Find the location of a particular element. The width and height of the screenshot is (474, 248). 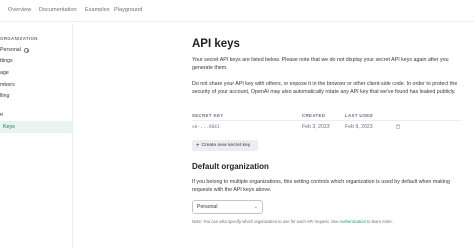

sidebar-section-organization: ORGANIZATION is located at coordinates (19, 38).